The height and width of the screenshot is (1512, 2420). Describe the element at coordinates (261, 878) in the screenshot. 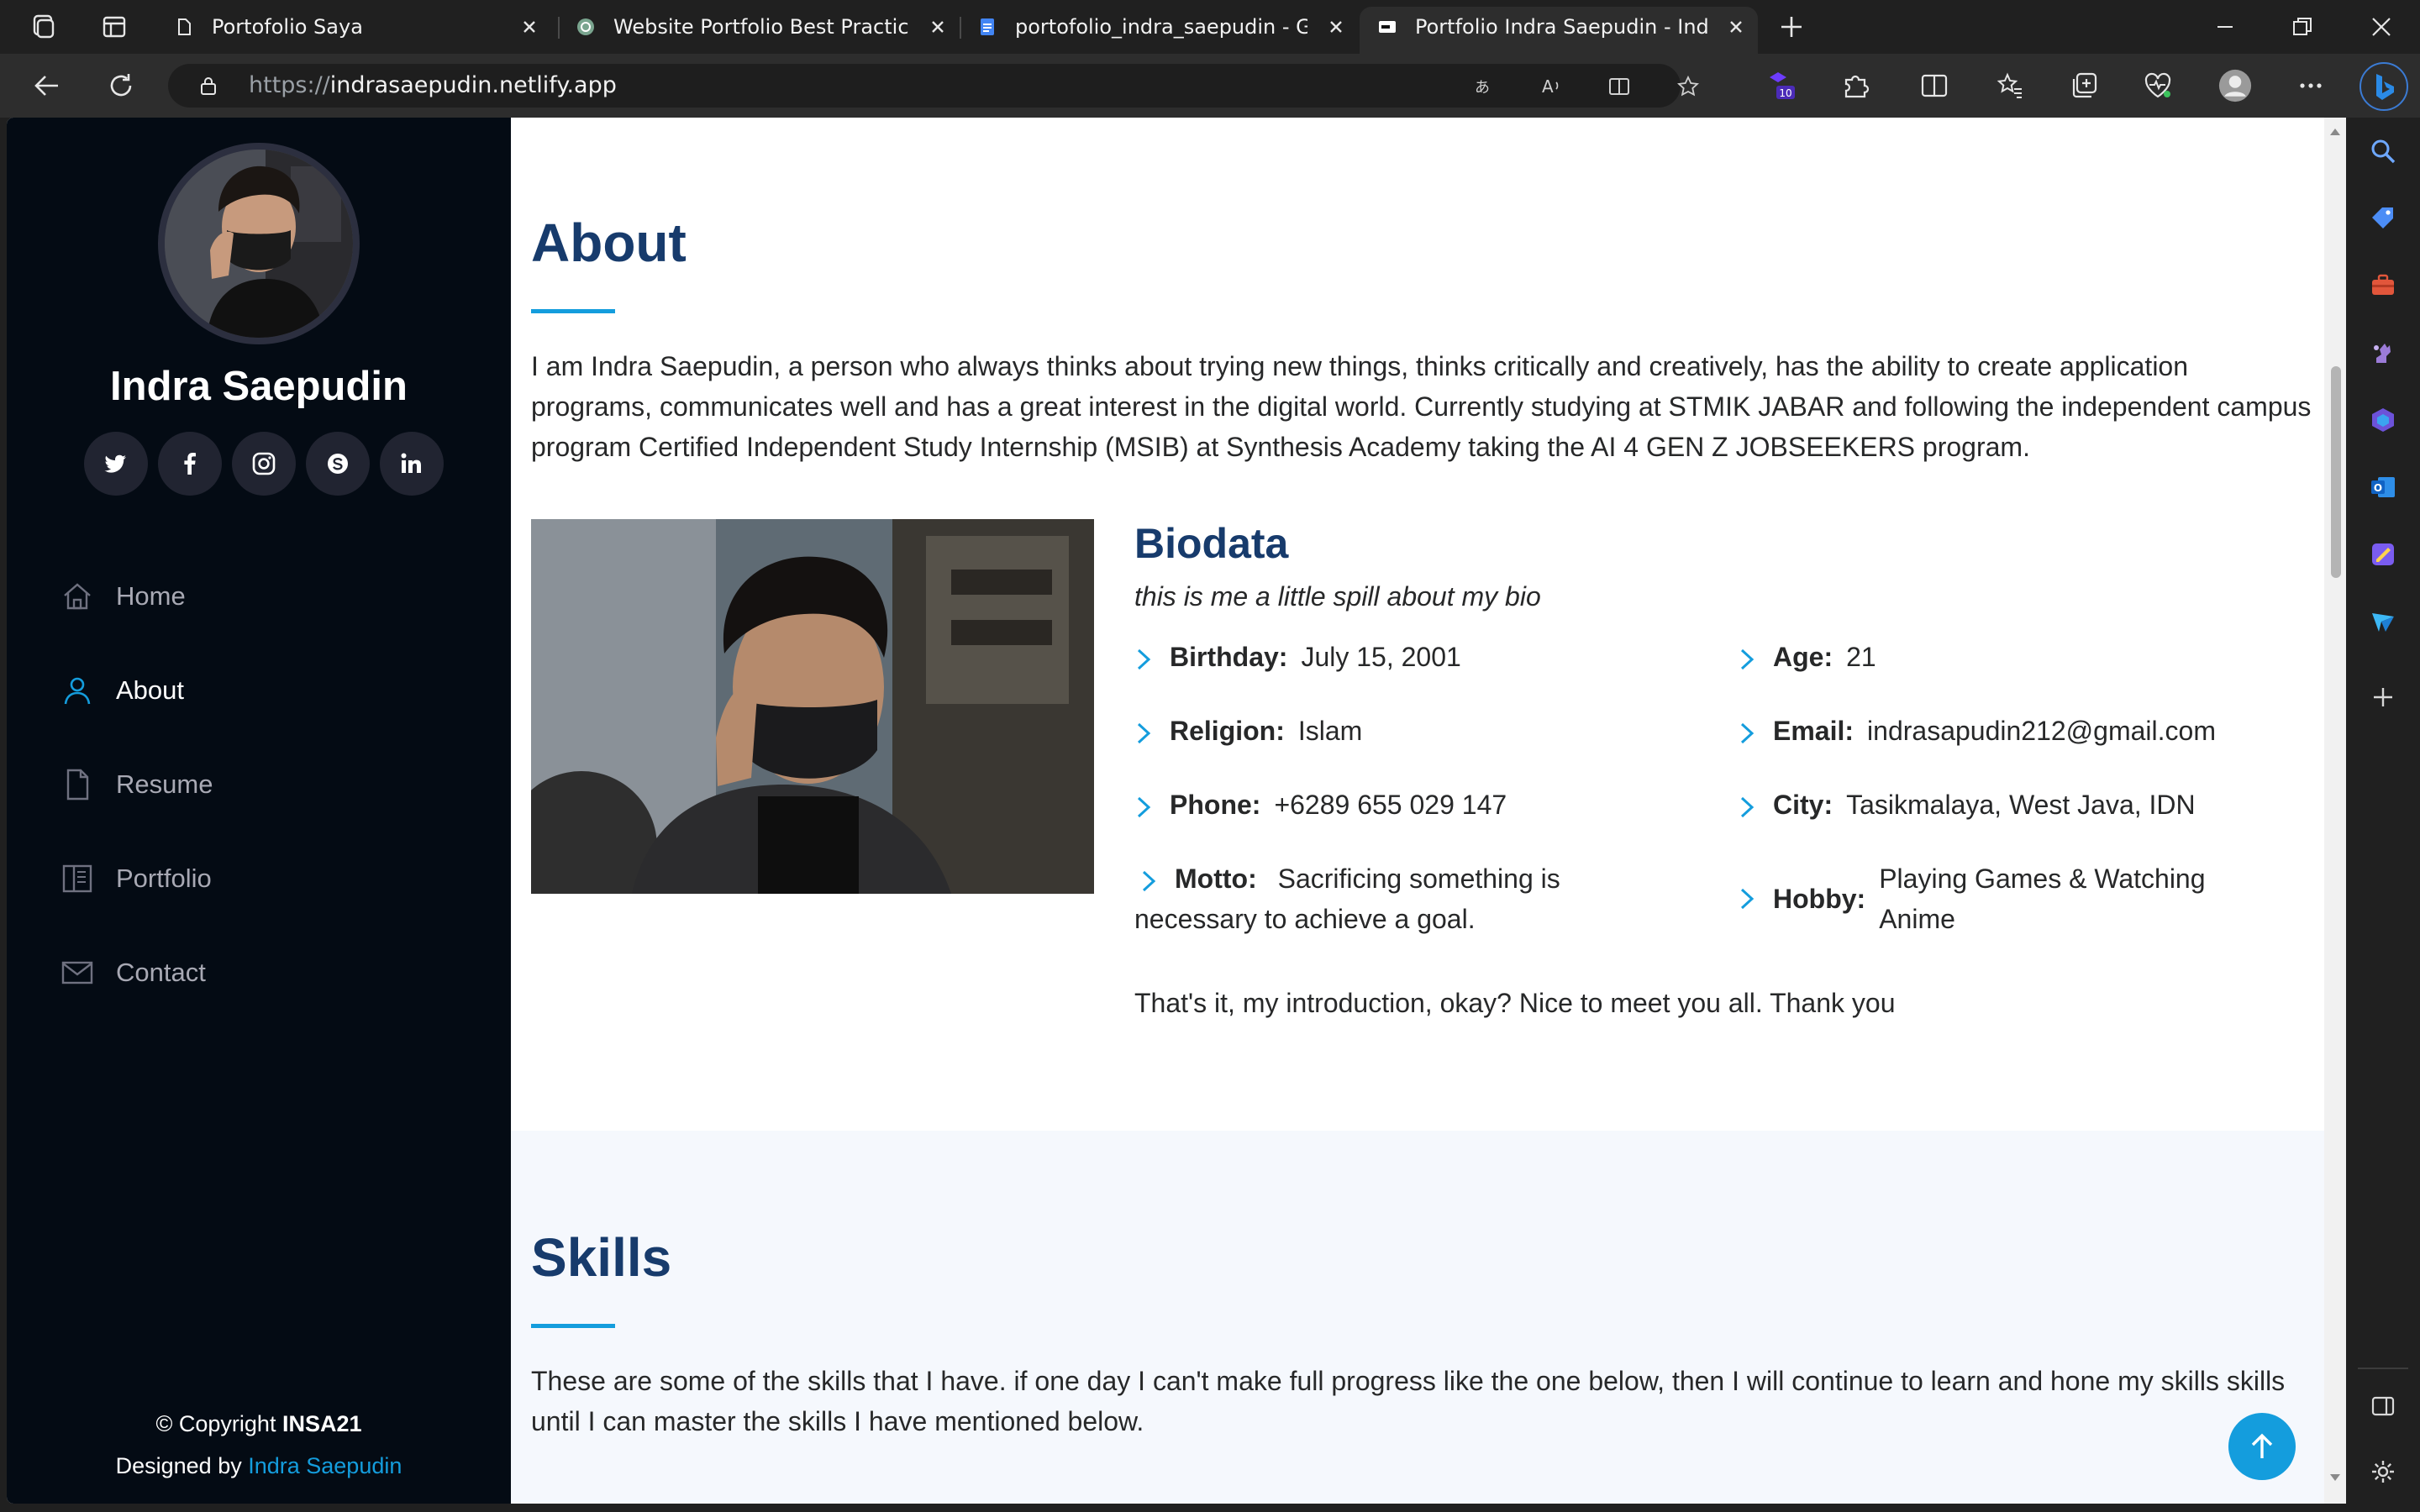

I see `nav-portfolio: Portfolio` at that location.